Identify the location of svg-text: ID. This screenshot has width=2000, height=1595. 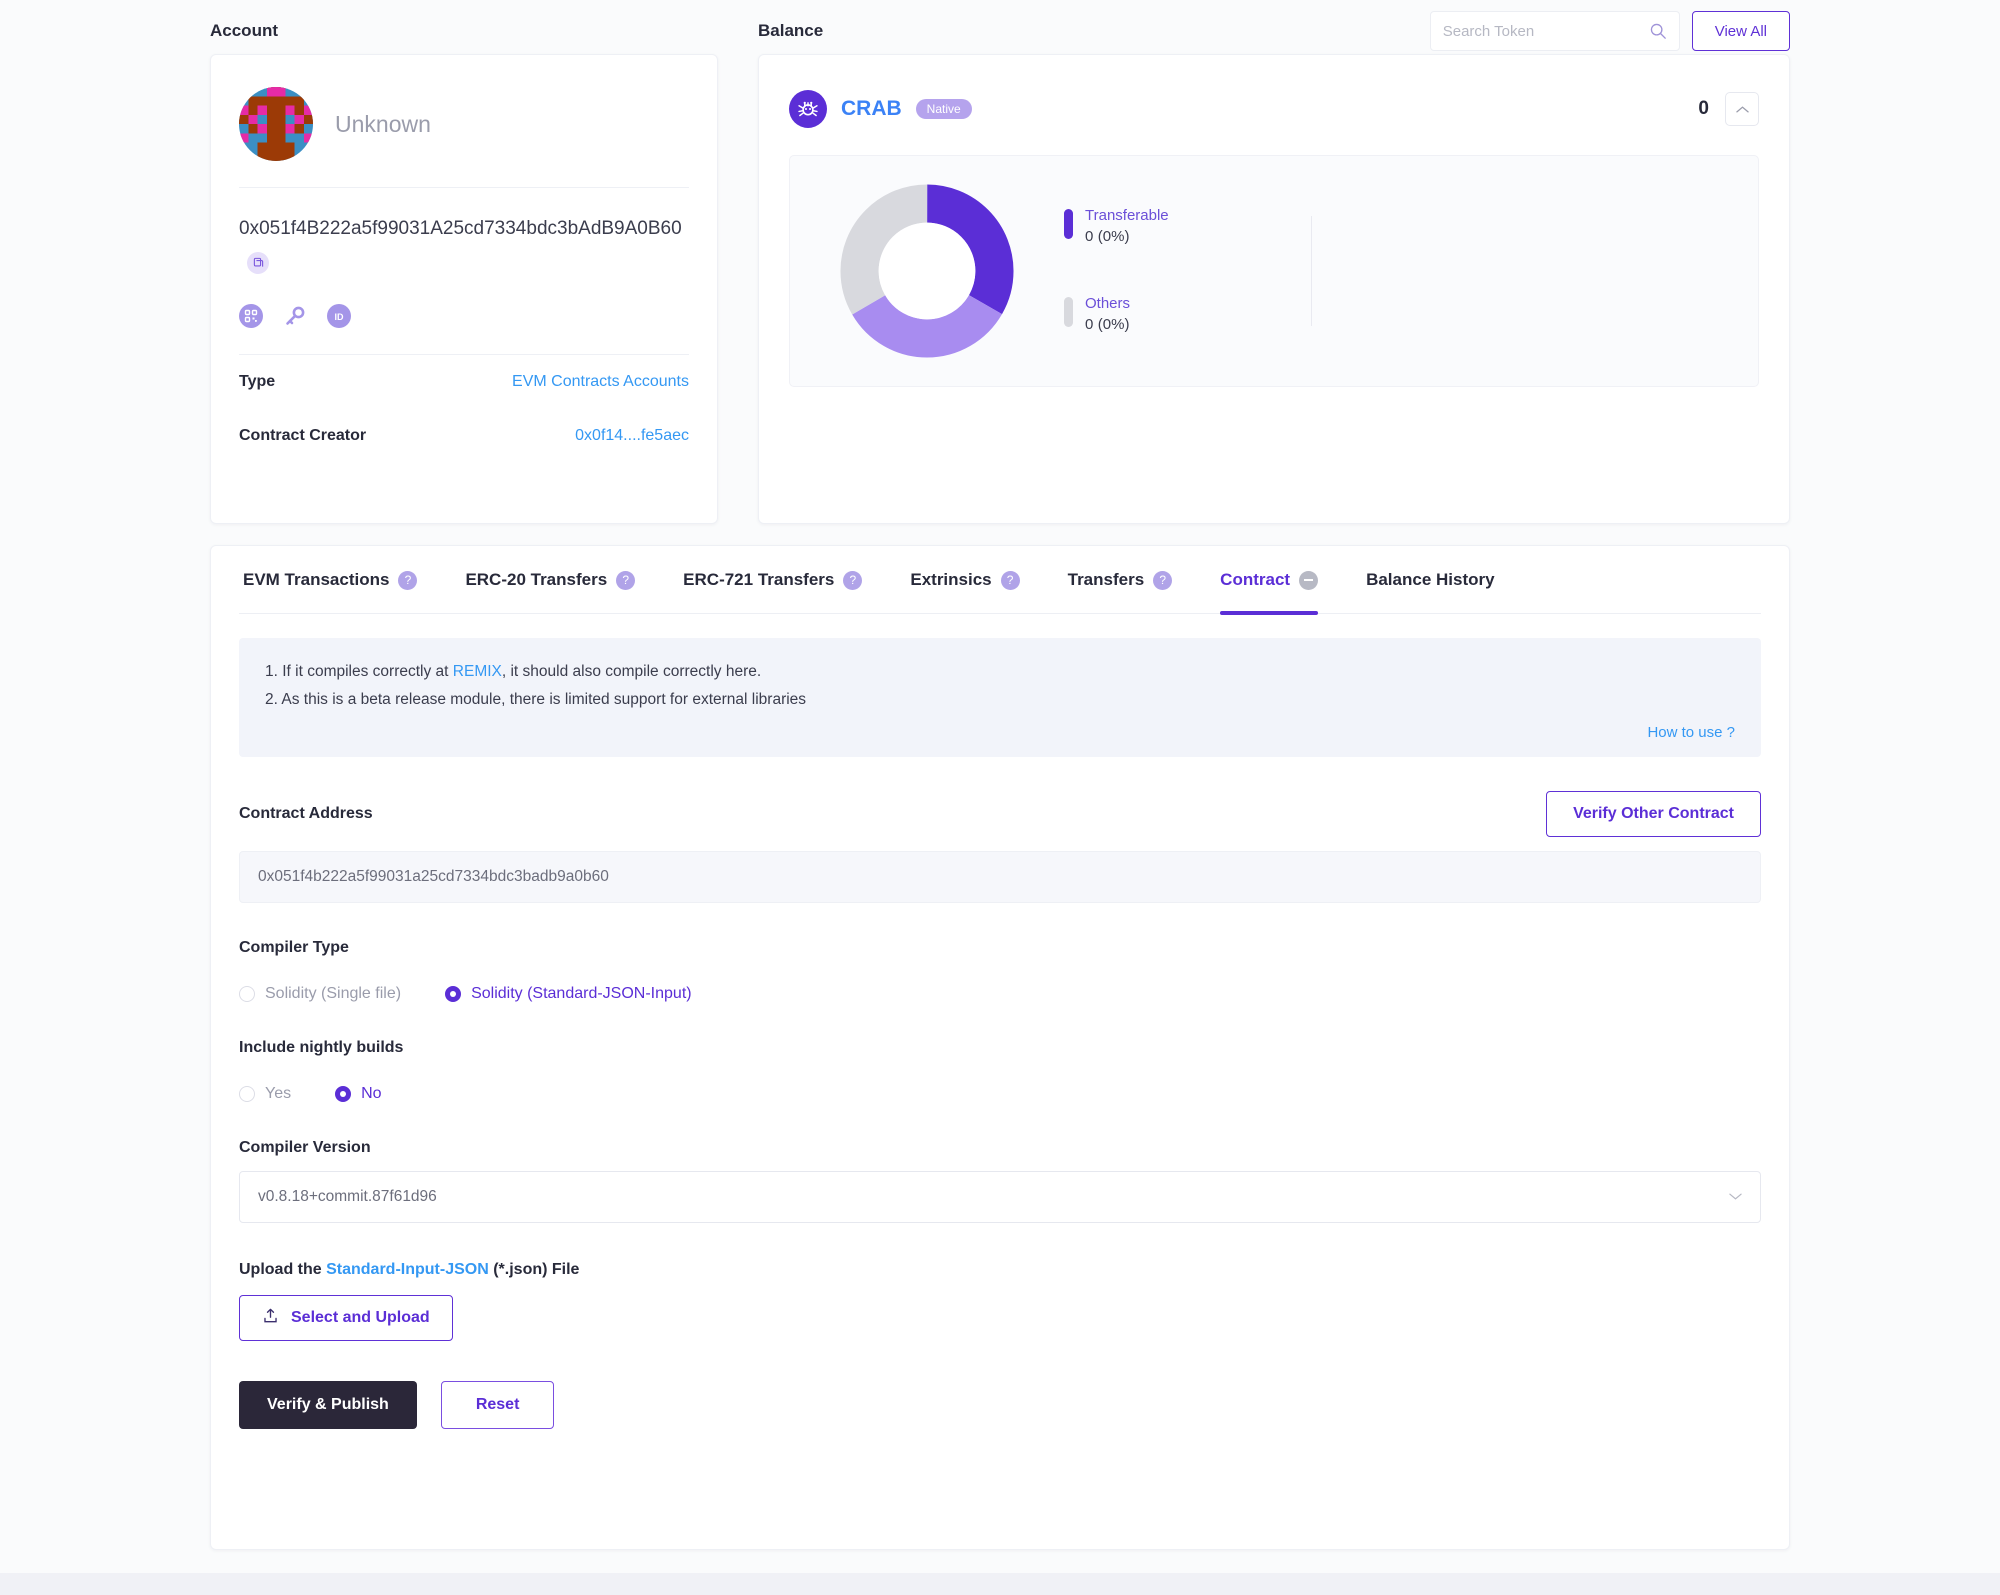
(340, 317).